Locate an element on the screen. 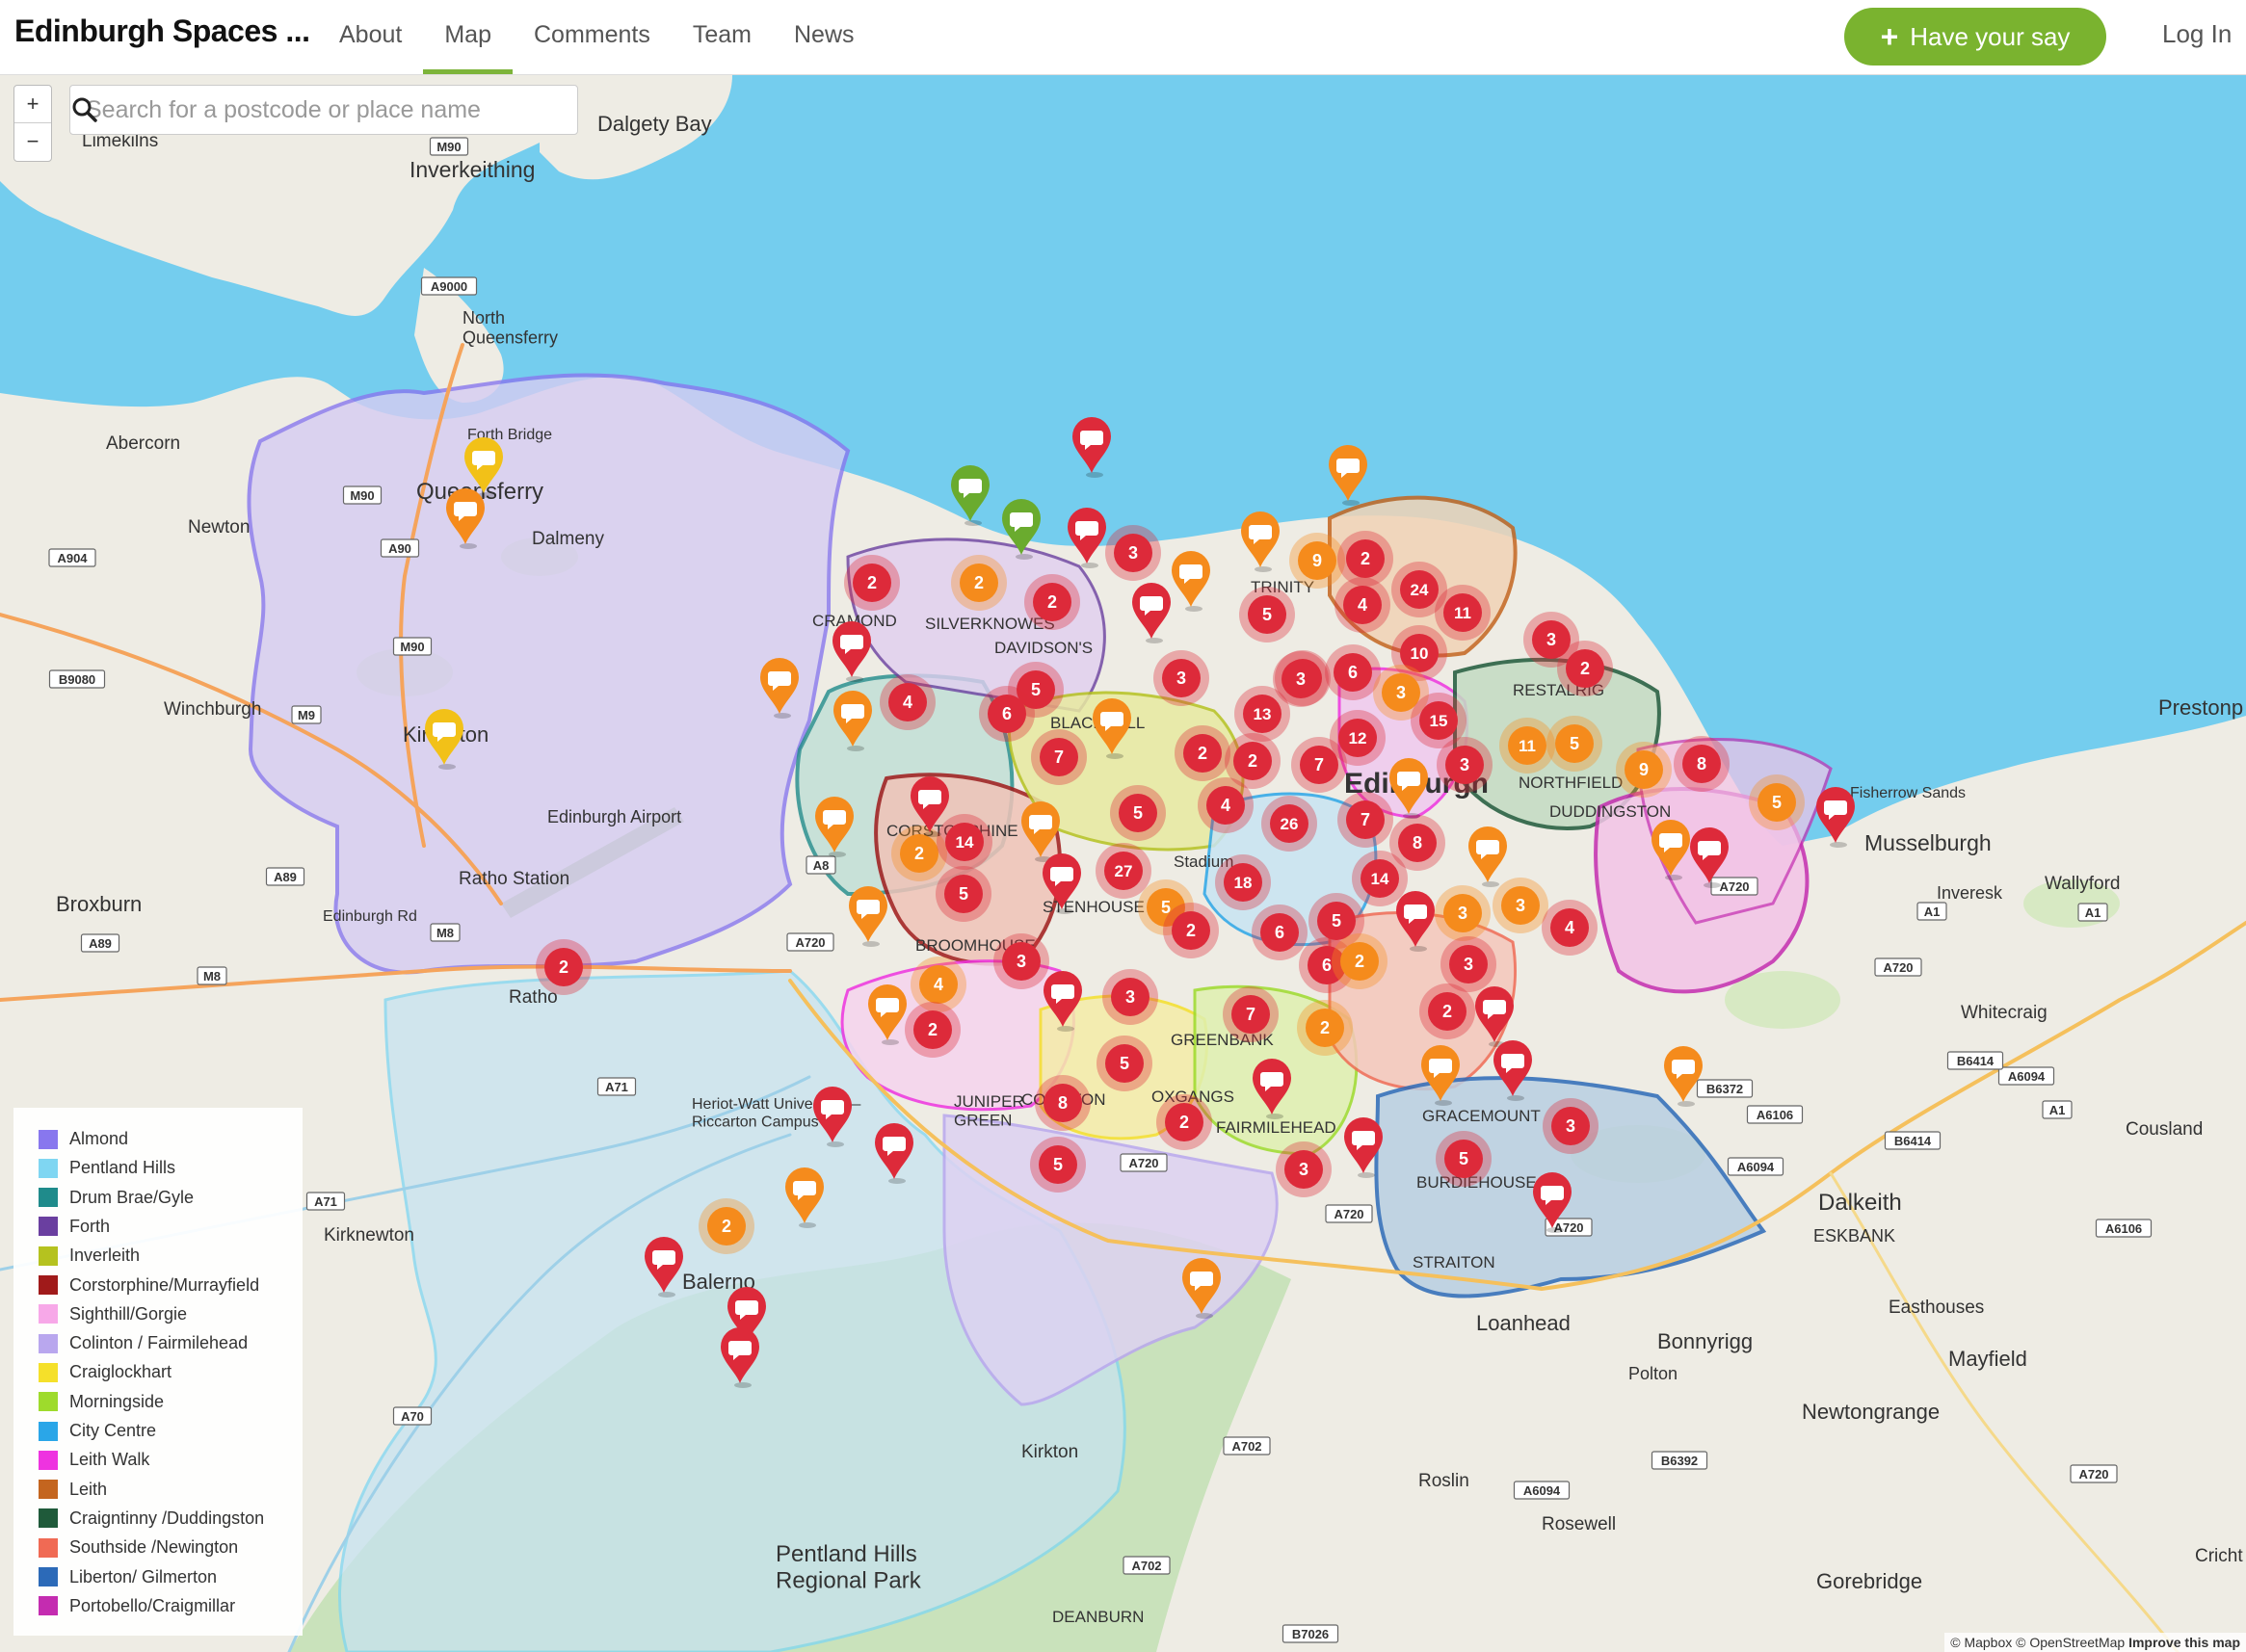 The width and height of the screenshot is (2246, 1652). nav-news: News is located at coordinates (824, 37).